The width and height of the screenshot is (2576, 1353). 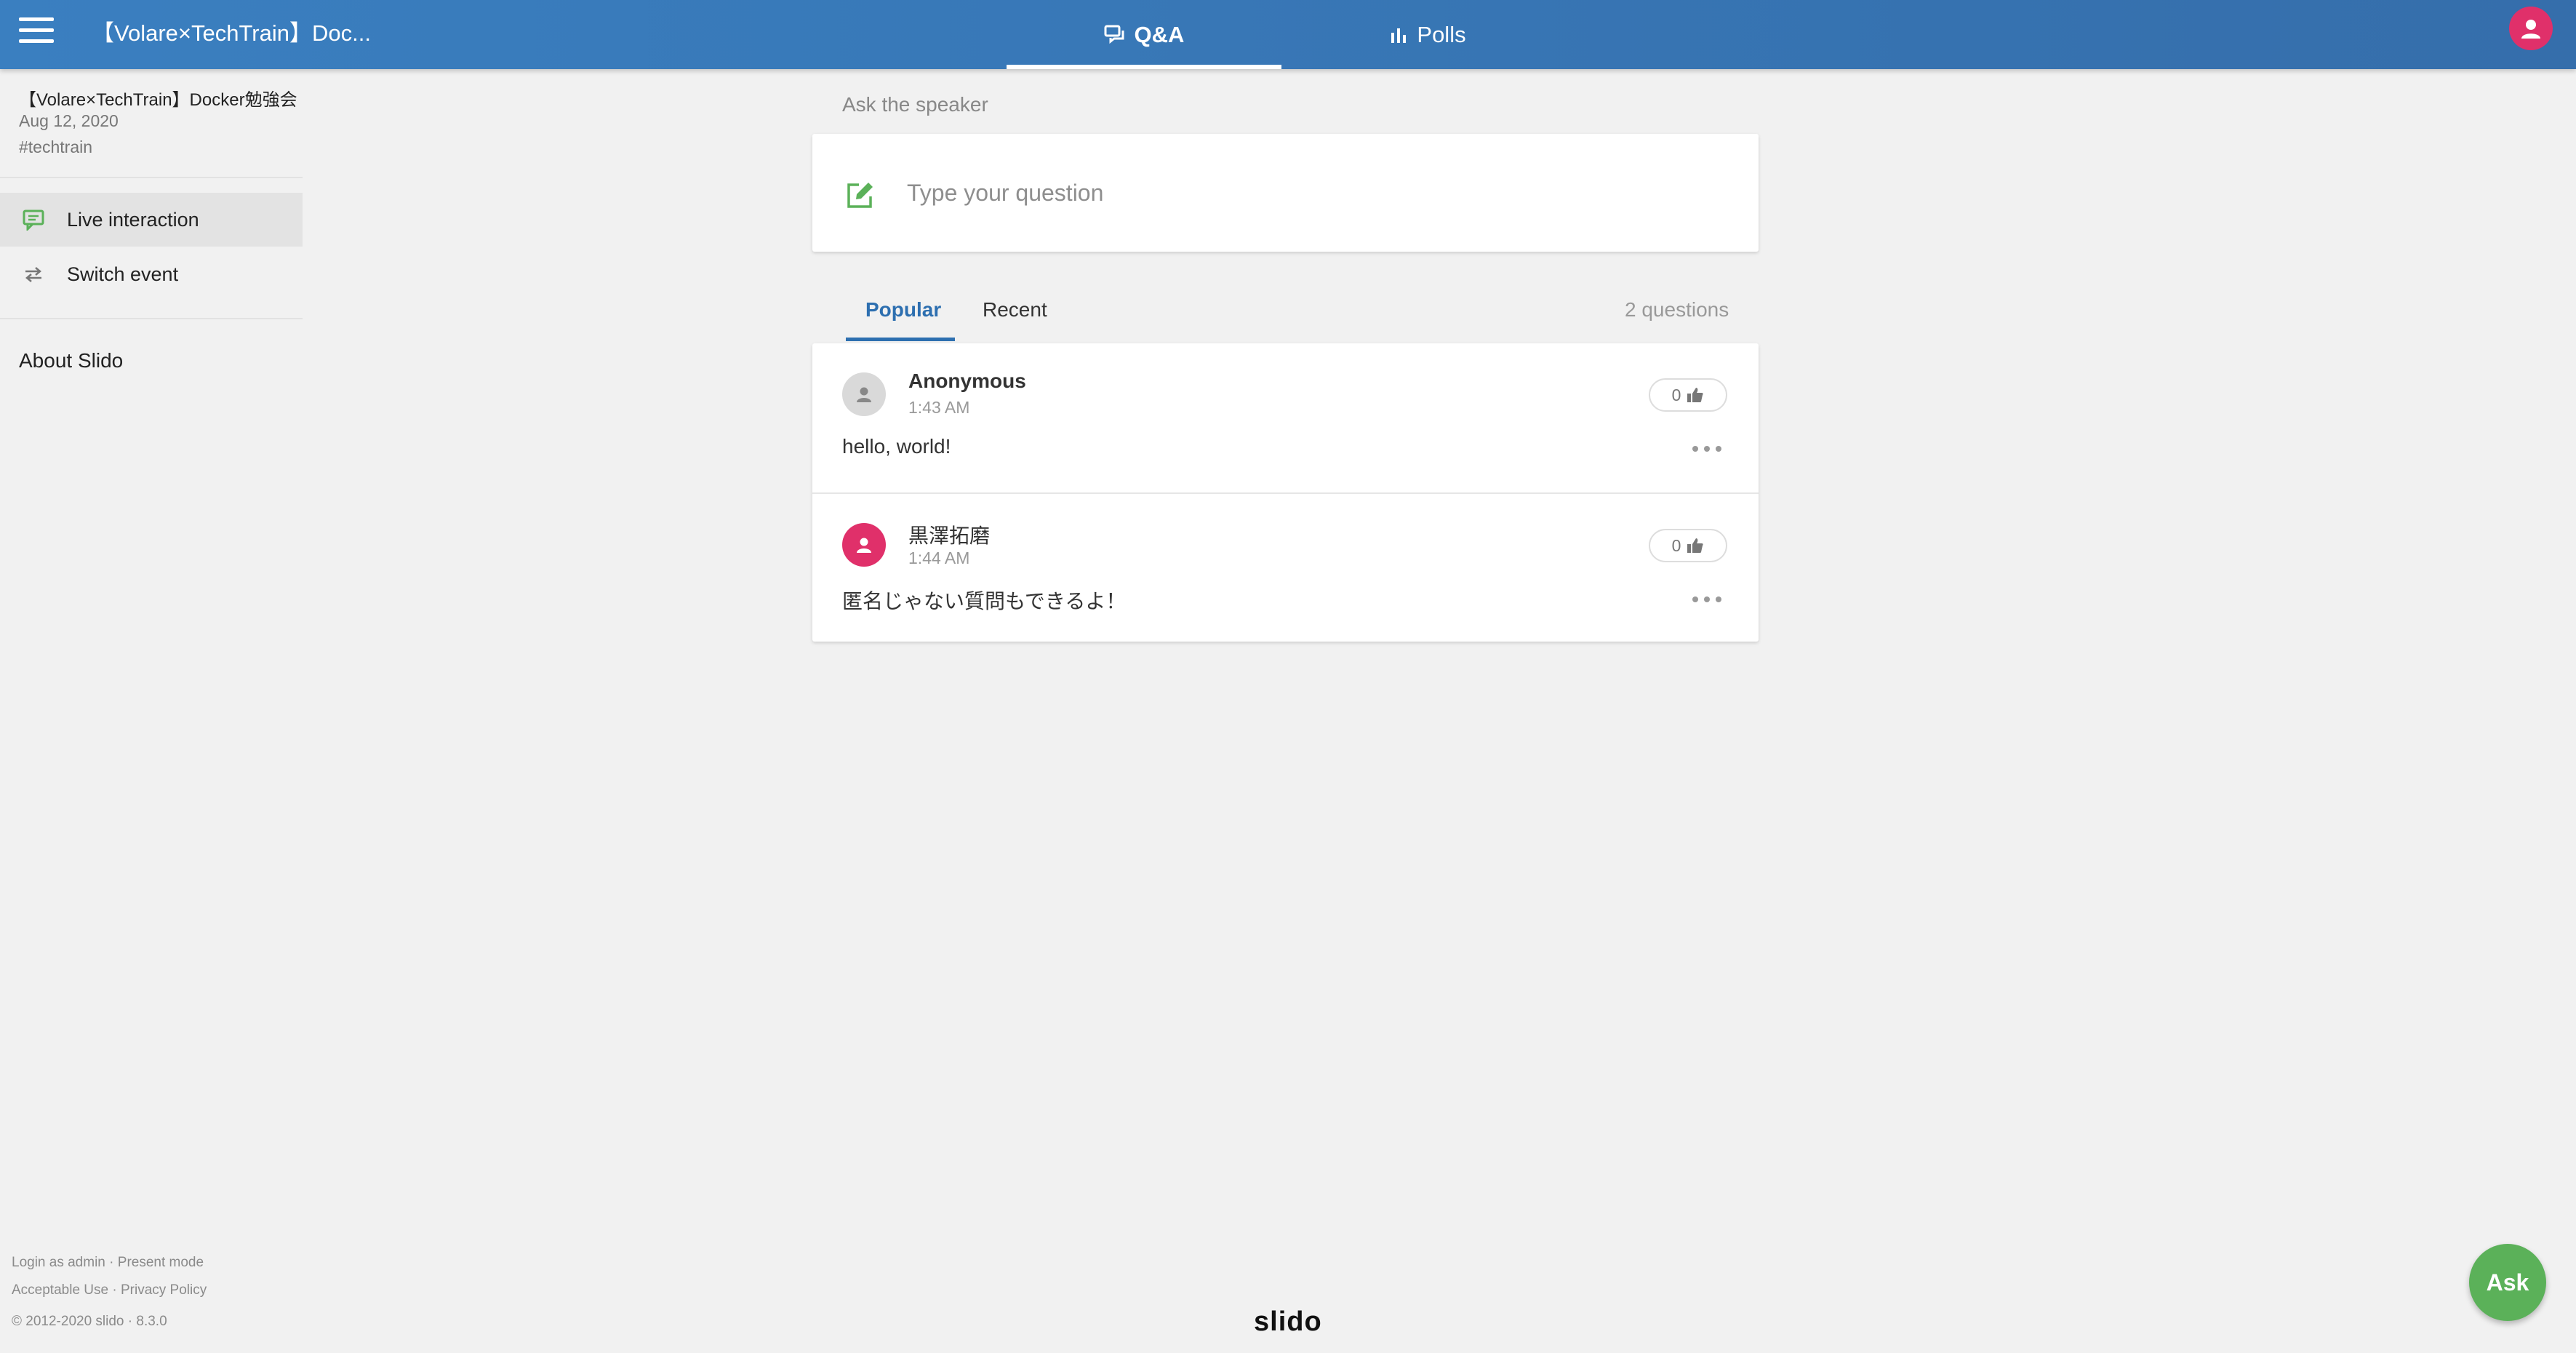 I want to click on active-sort-indicator, so click(x=900, y=339).